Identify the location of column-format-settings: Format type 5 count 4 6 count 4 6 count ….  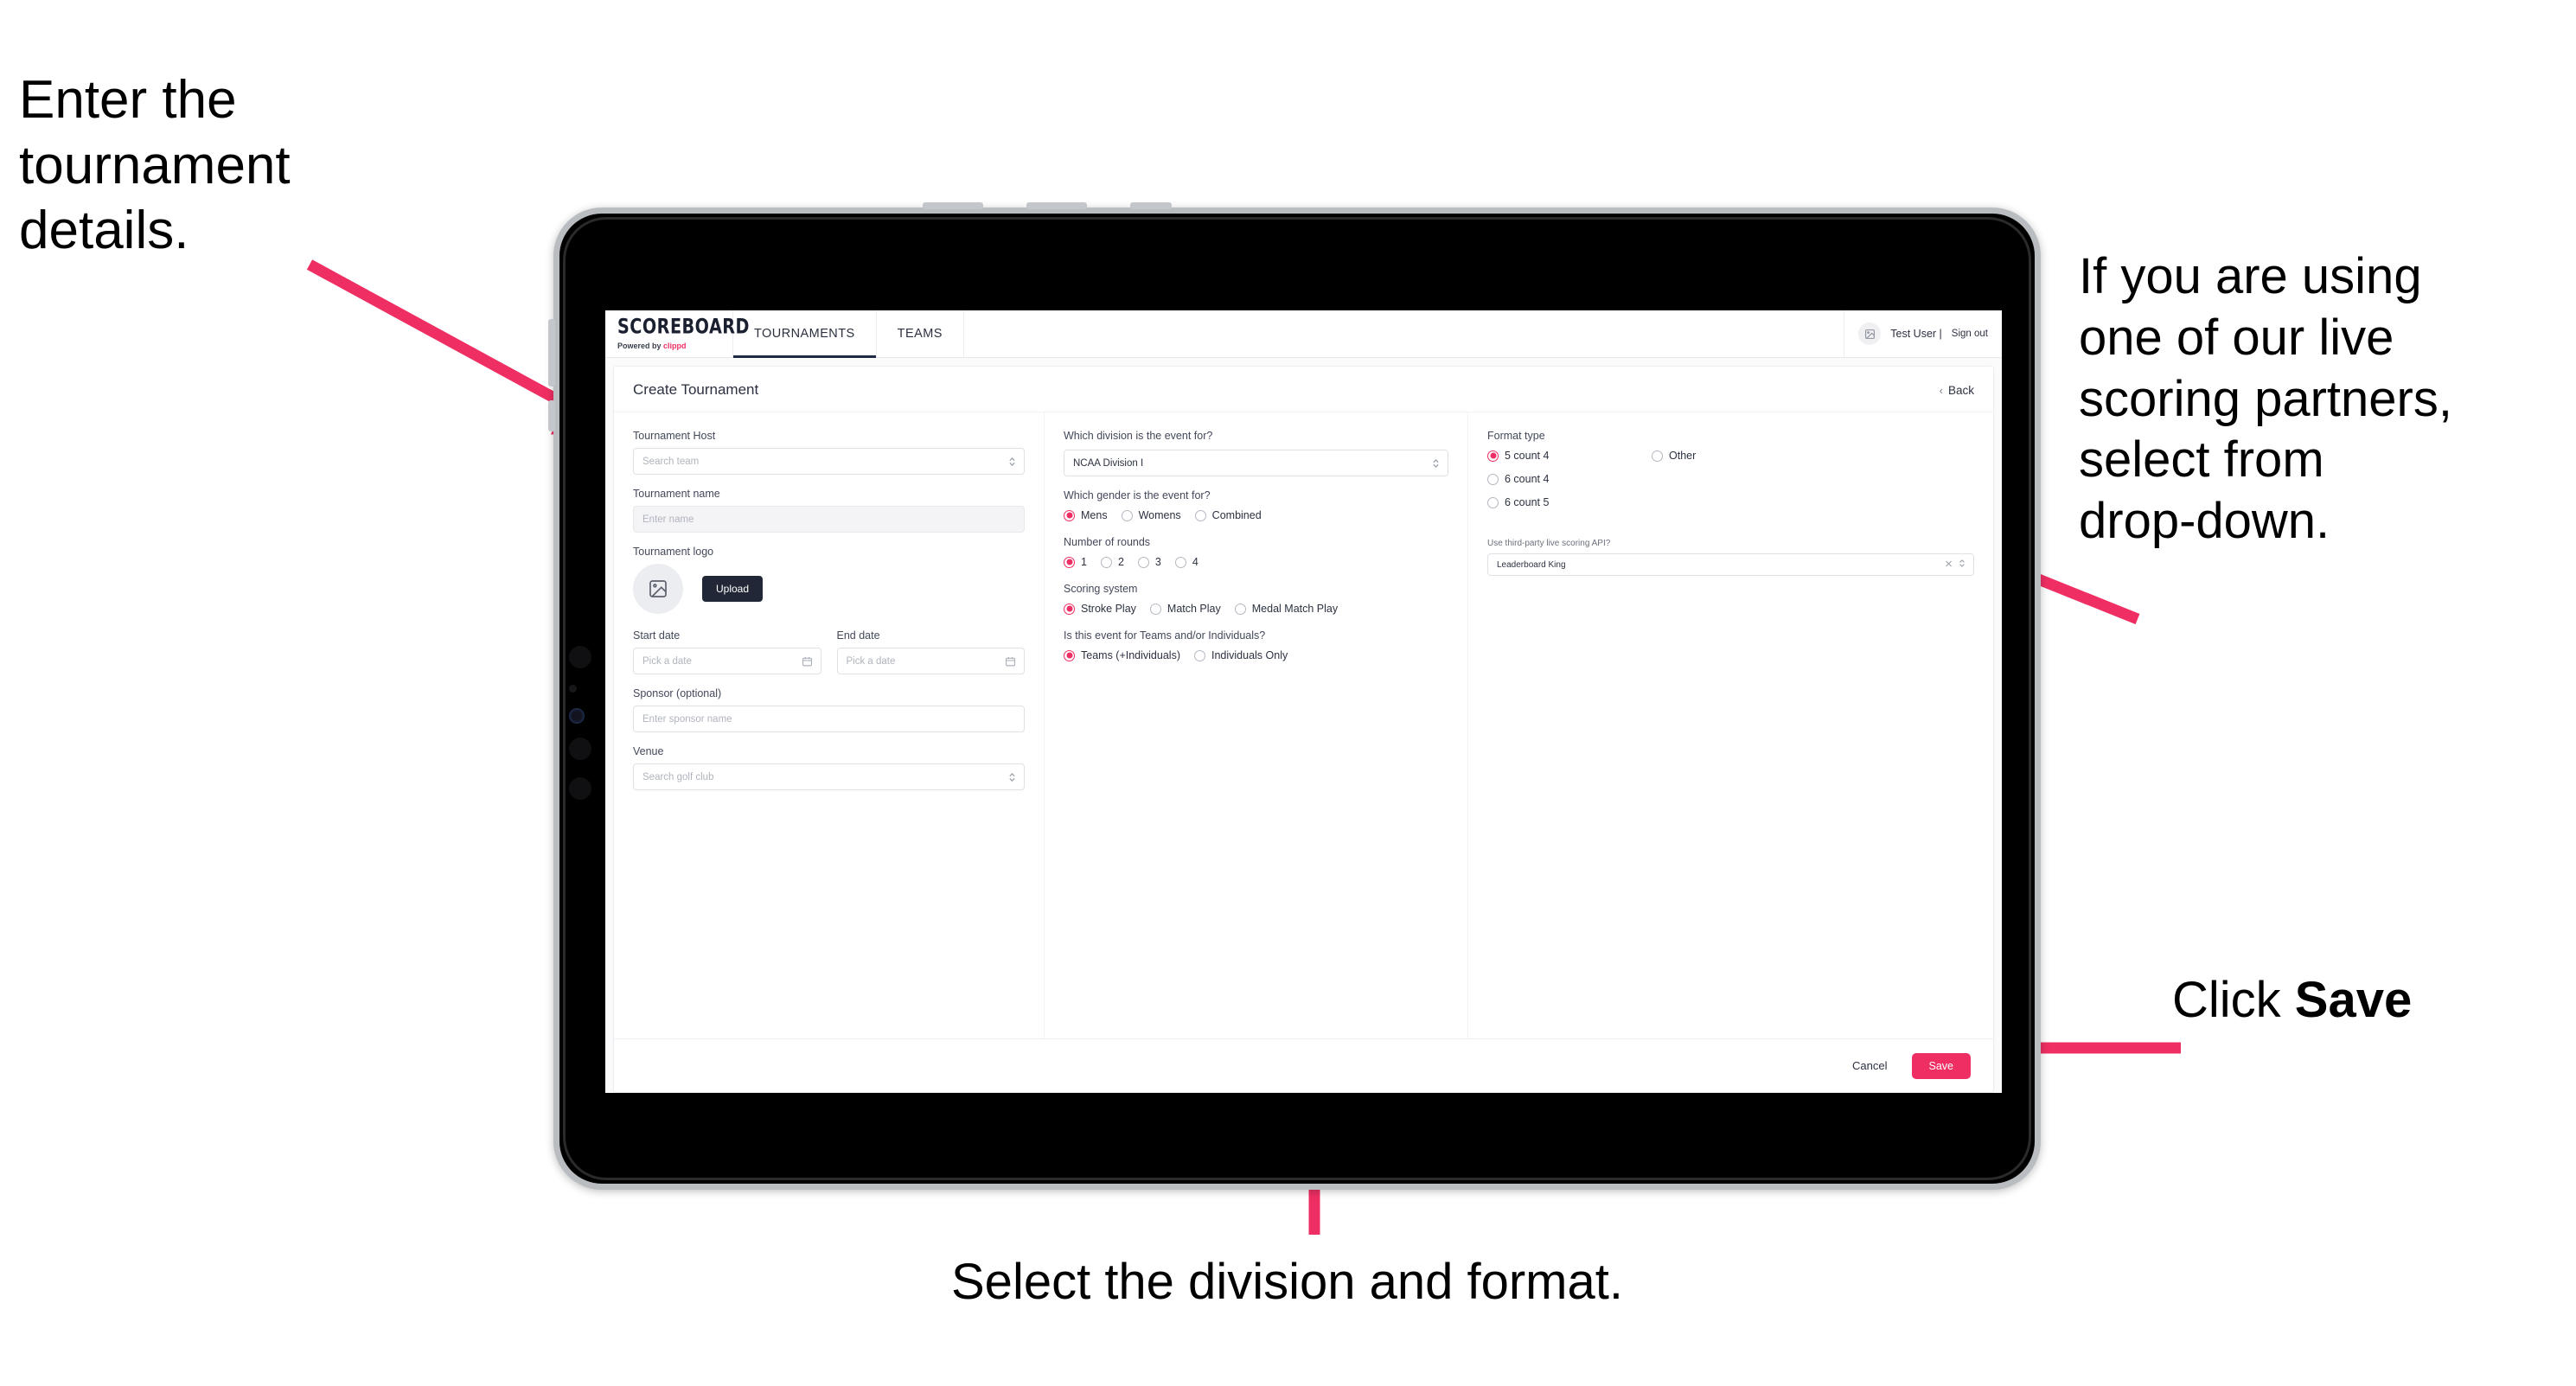
(1730, 725).